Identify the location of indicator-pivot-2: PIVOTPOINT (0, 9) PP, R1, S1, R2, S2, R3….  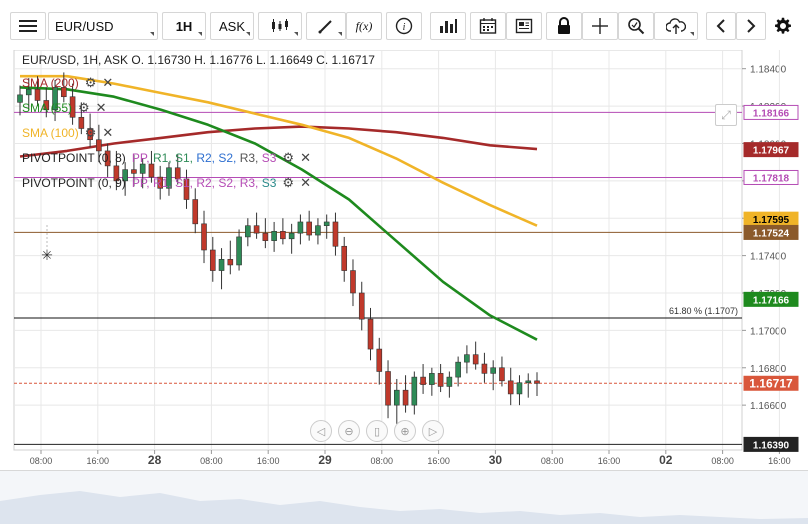
(166, 183).